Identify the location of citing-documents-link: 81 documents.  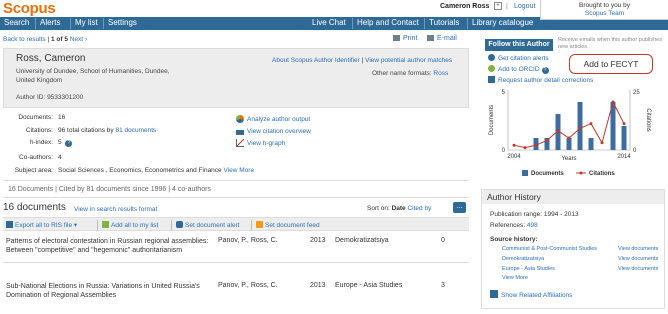
(135, 130).